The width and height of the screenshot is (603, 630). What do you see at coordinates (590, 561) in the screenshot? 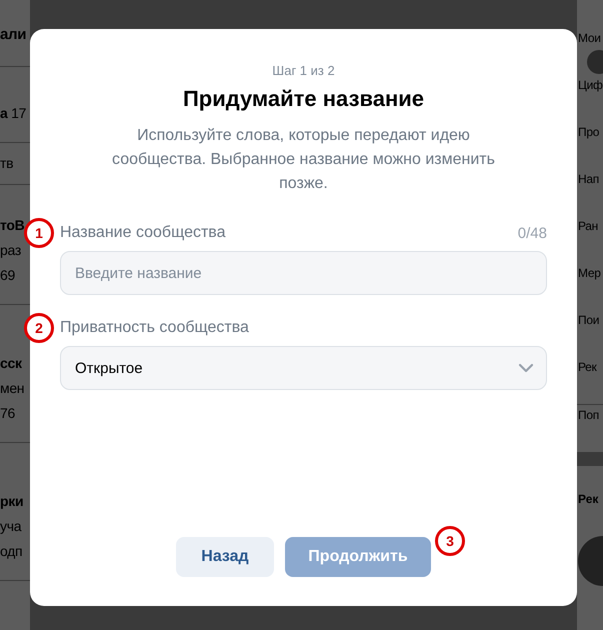
I see `avatar` at bounding box center [590, 561].